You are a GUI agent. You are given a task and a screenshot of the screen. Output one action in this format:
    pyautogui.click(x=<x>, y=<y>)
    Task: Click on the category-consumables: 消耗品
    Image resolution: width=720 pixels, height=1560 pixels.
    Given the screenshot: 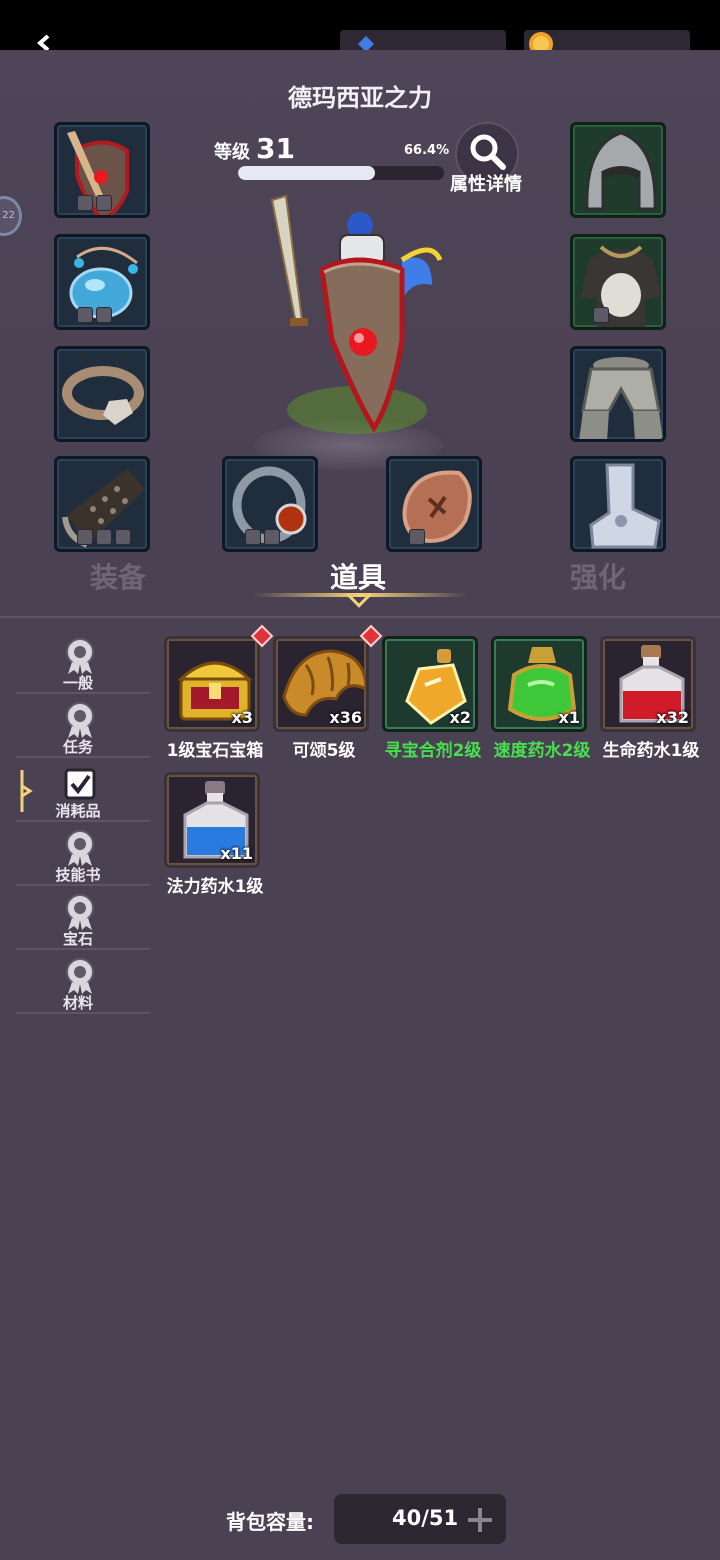 What is the action you would take?
    pyautogui.click(x=83, y=790)
    